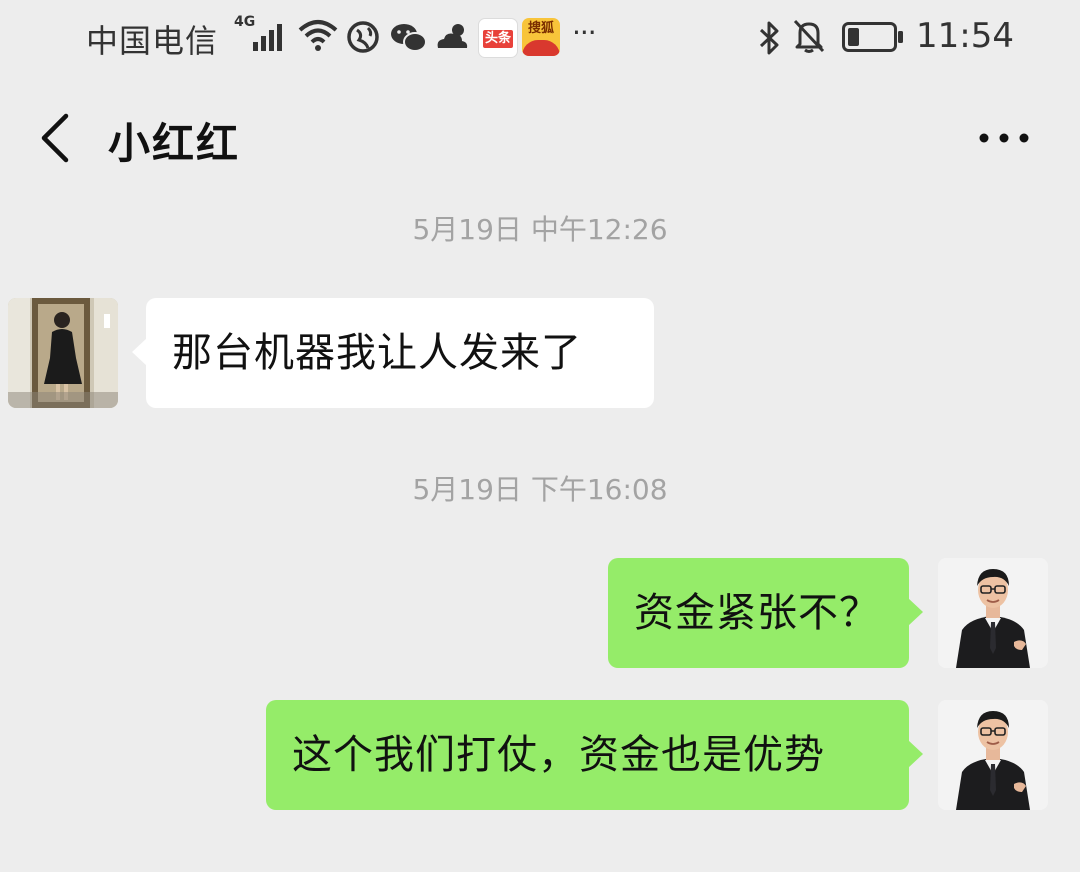 The image size is (1080, 872). What do you see at coordinates (152, 41) in the screenshot?
I see `carrier-label: 中国电信` at bounding box center [152, 41].